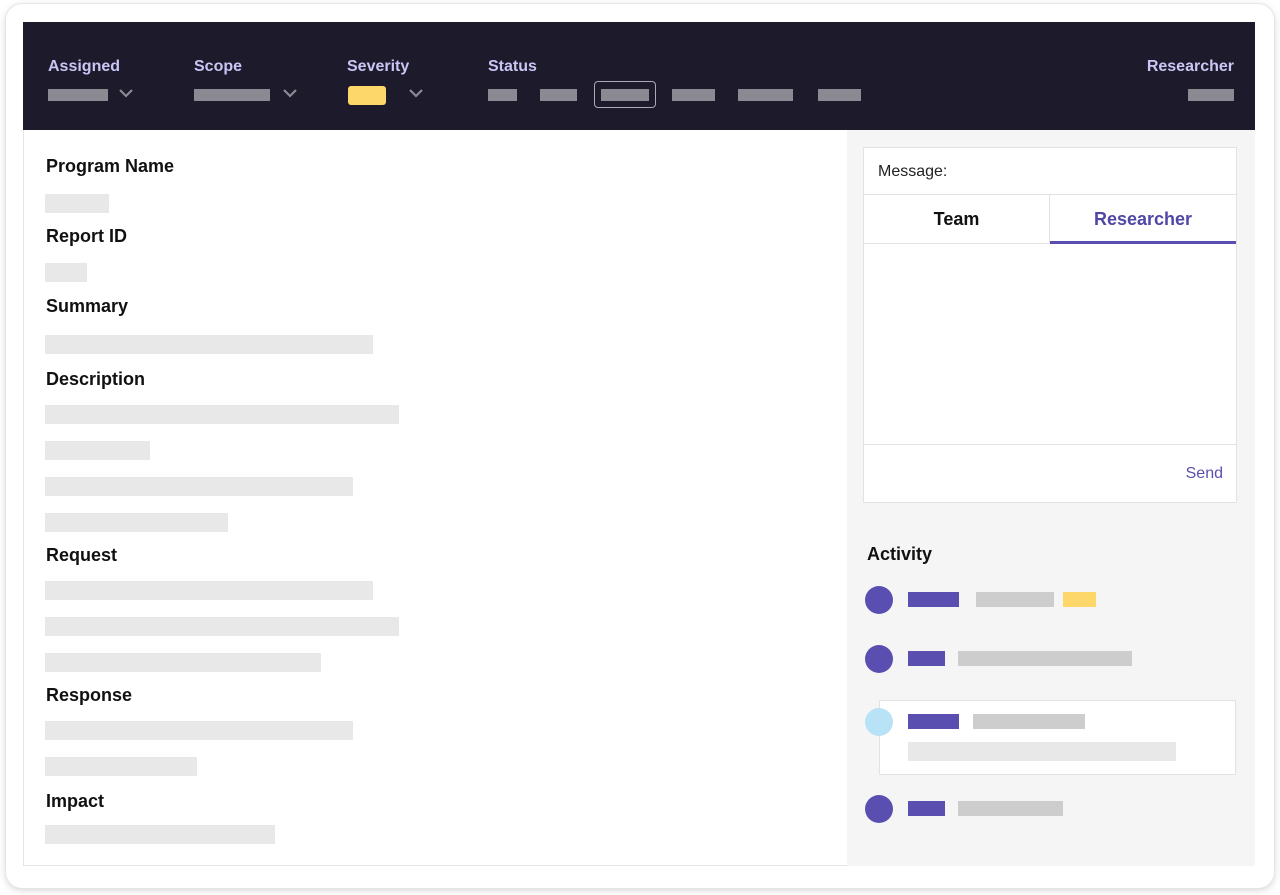 This screenshot has height=895, width=1280. Describe the element at coordinates (209, 344) in the screenshot. I see `summary-line` at that location.